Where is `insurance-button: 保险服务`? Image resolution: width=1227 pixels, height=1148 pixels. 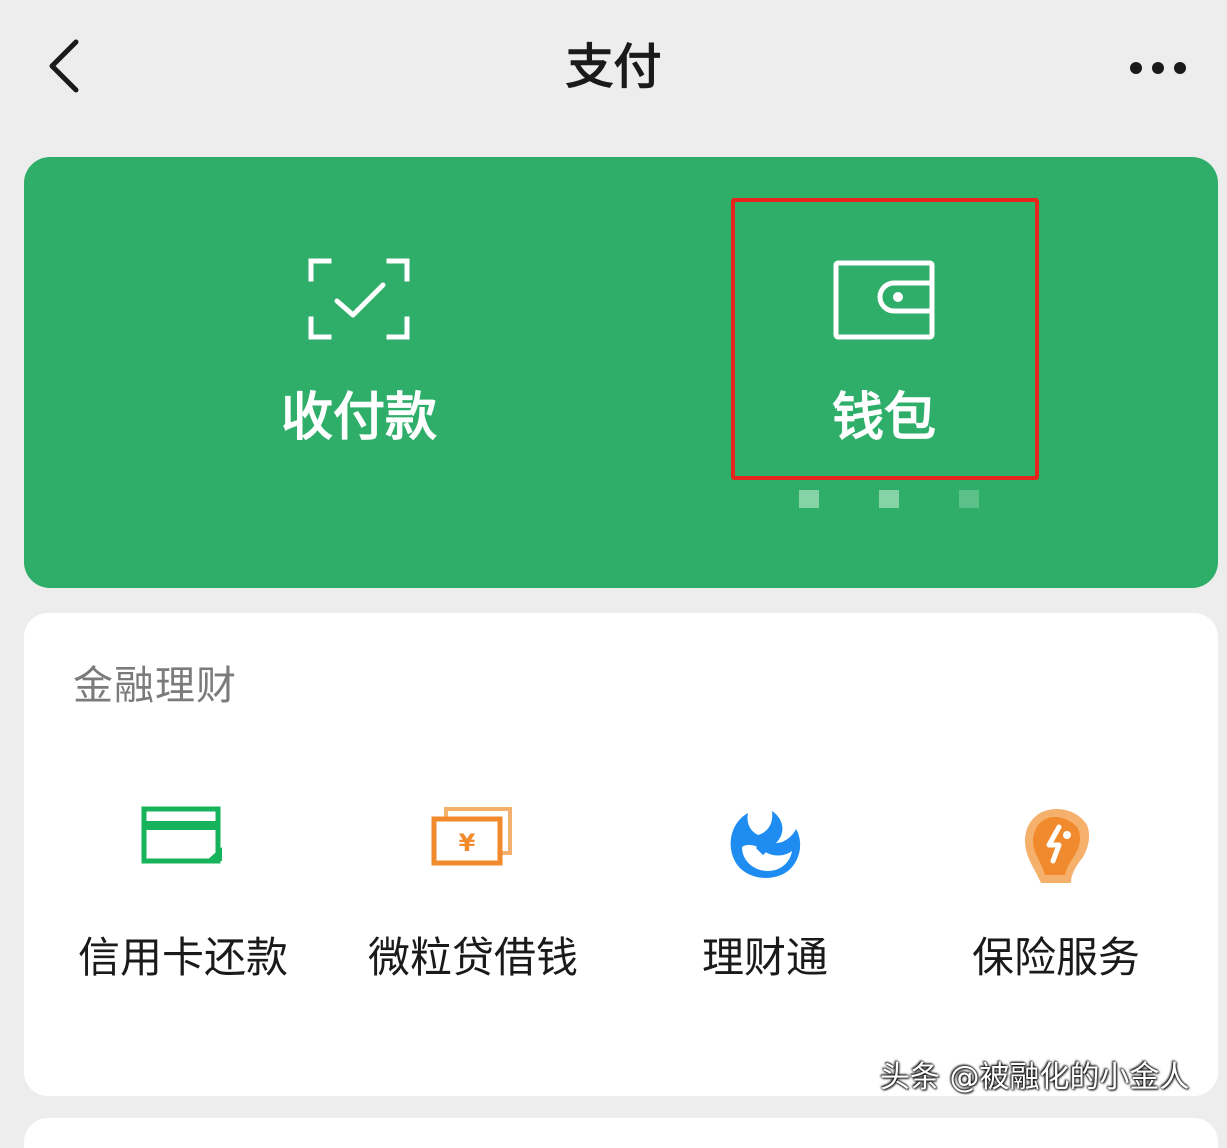
insurance-button: 保险服务 is located at coordinates (1056, 908).